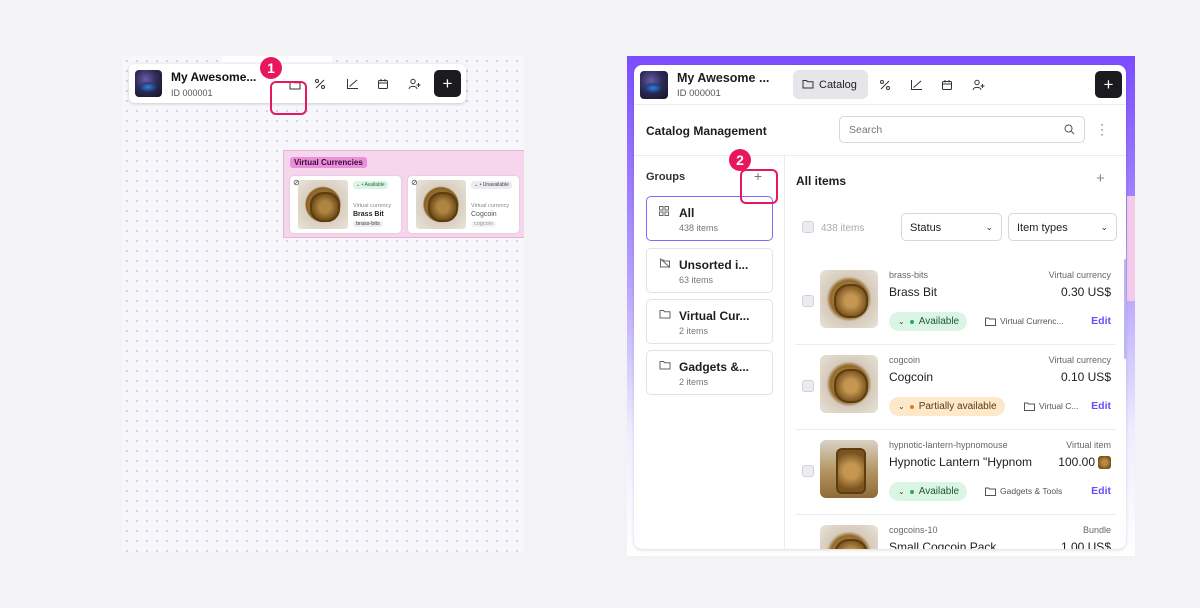 Image resolution: width=1200 pixels, height=608 pixels. I want to click on select-all-checkbox, so click(808, 227).